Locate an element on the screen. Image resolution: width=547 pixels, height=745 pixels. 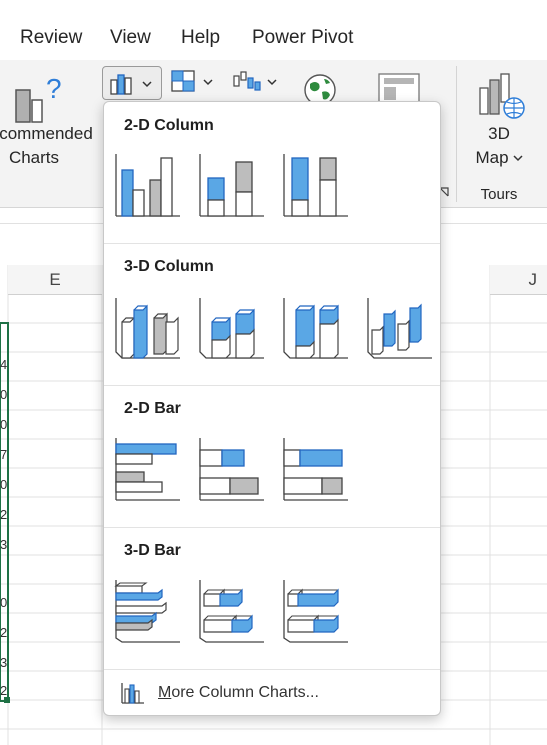
stacked-bar-icon is located at coordinates (231, 469).